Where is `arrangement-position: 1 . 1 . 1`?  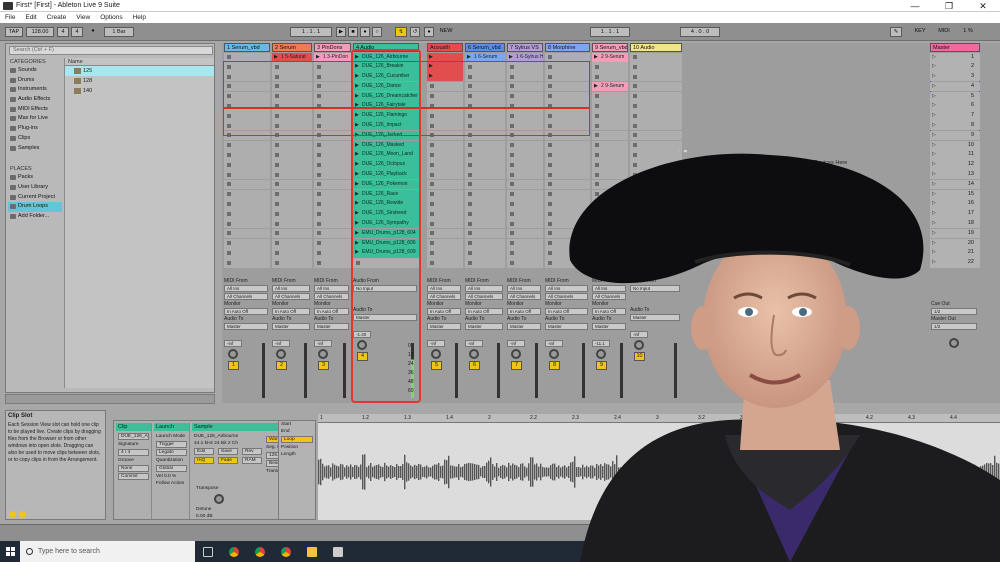 arrangement-position: 1 . 1 . 1 is located at coordinates (311, 32).